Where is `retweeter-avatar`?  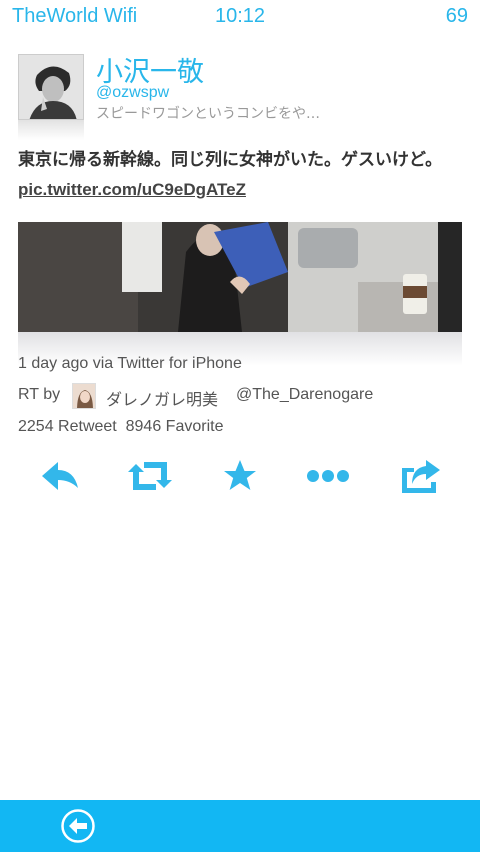 retweeter-avatar is located at coordinates (84, 396).